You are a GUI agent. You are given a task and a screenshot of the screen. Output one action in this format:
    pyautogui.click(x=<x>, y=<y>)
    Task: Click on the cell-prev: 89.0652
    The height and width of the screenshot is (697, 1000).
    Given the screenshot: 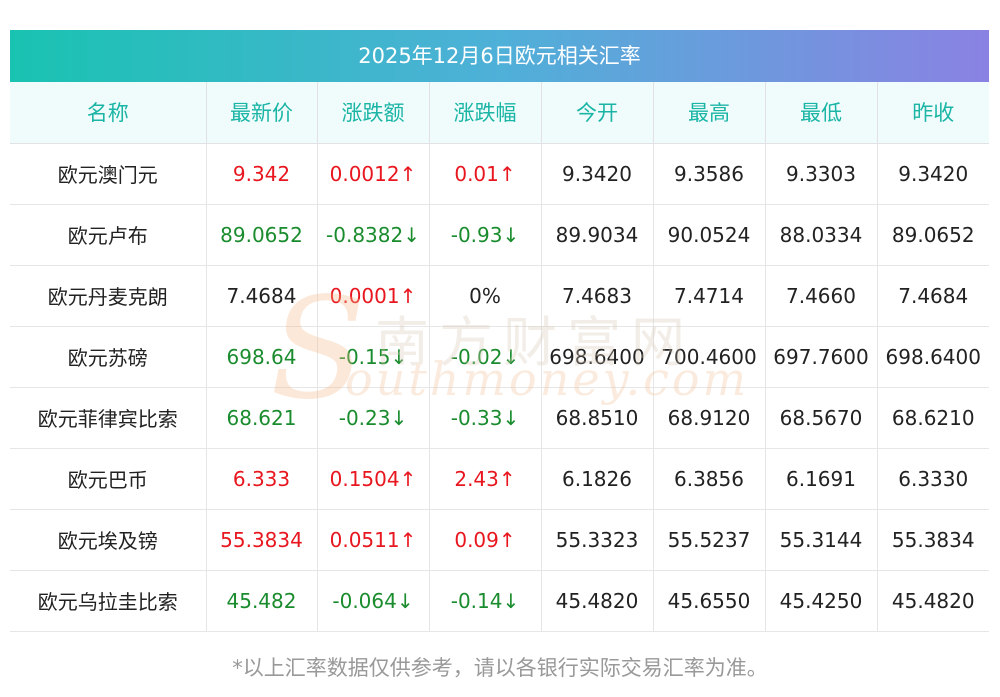 What is the action you would take?
    pyautogui.click(x=933, y=235)
    